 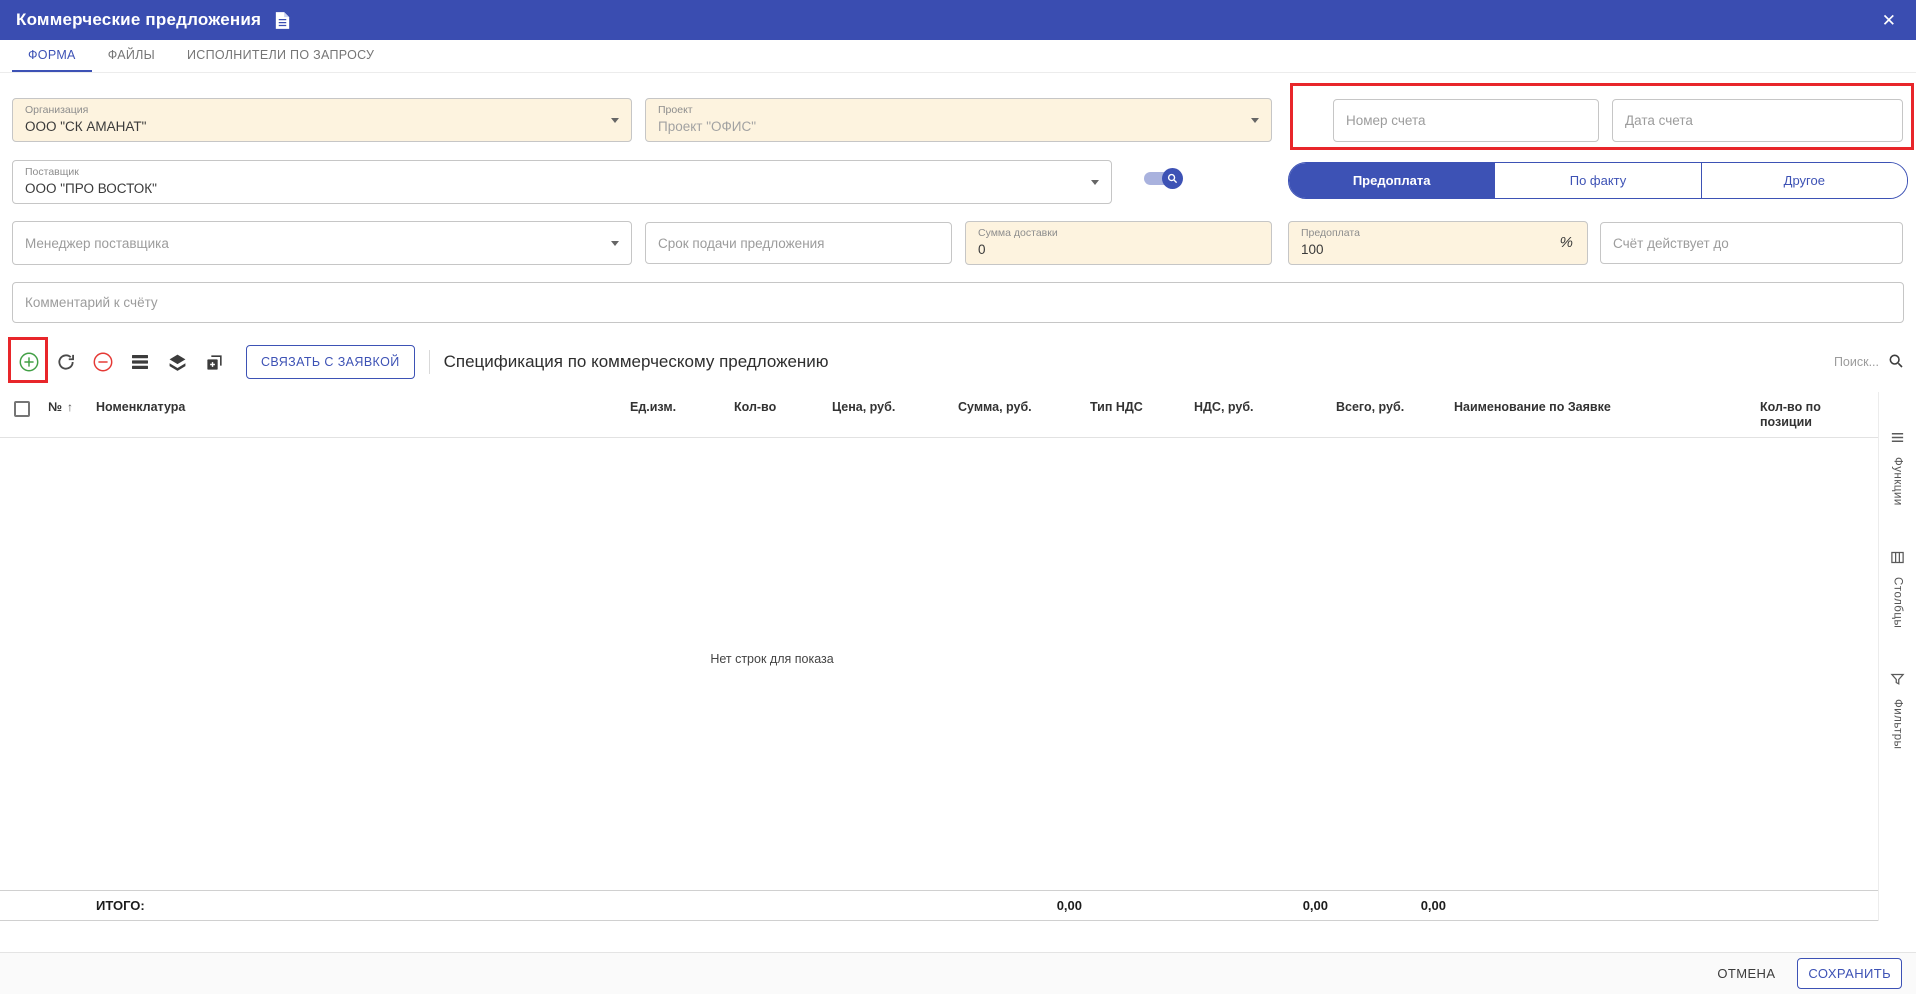 I want to click on side-panel-functions-label: Функции, so click(x=1897, y=481).